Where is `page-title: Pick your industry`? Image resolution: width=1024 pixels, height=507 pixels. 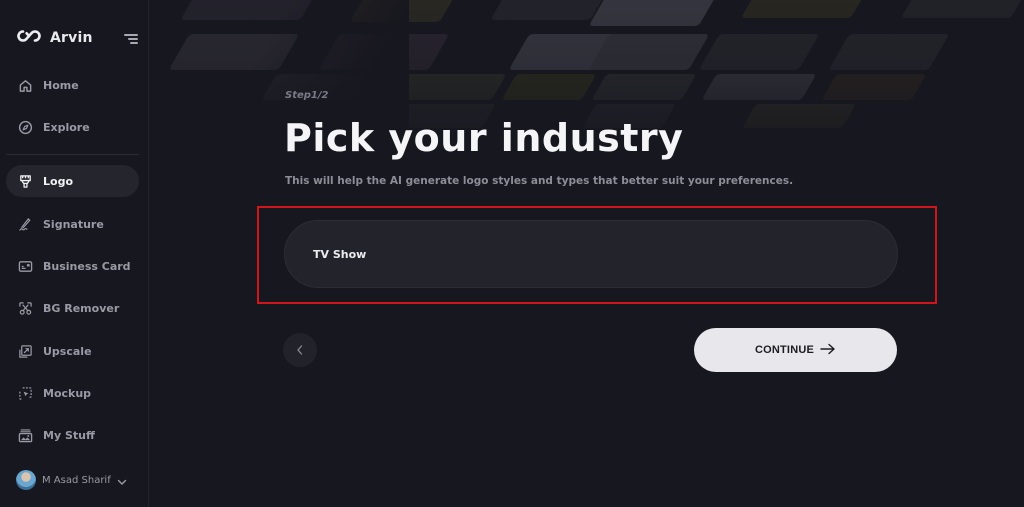
page-title: Pick your industry is located at coordinates (484, 138).